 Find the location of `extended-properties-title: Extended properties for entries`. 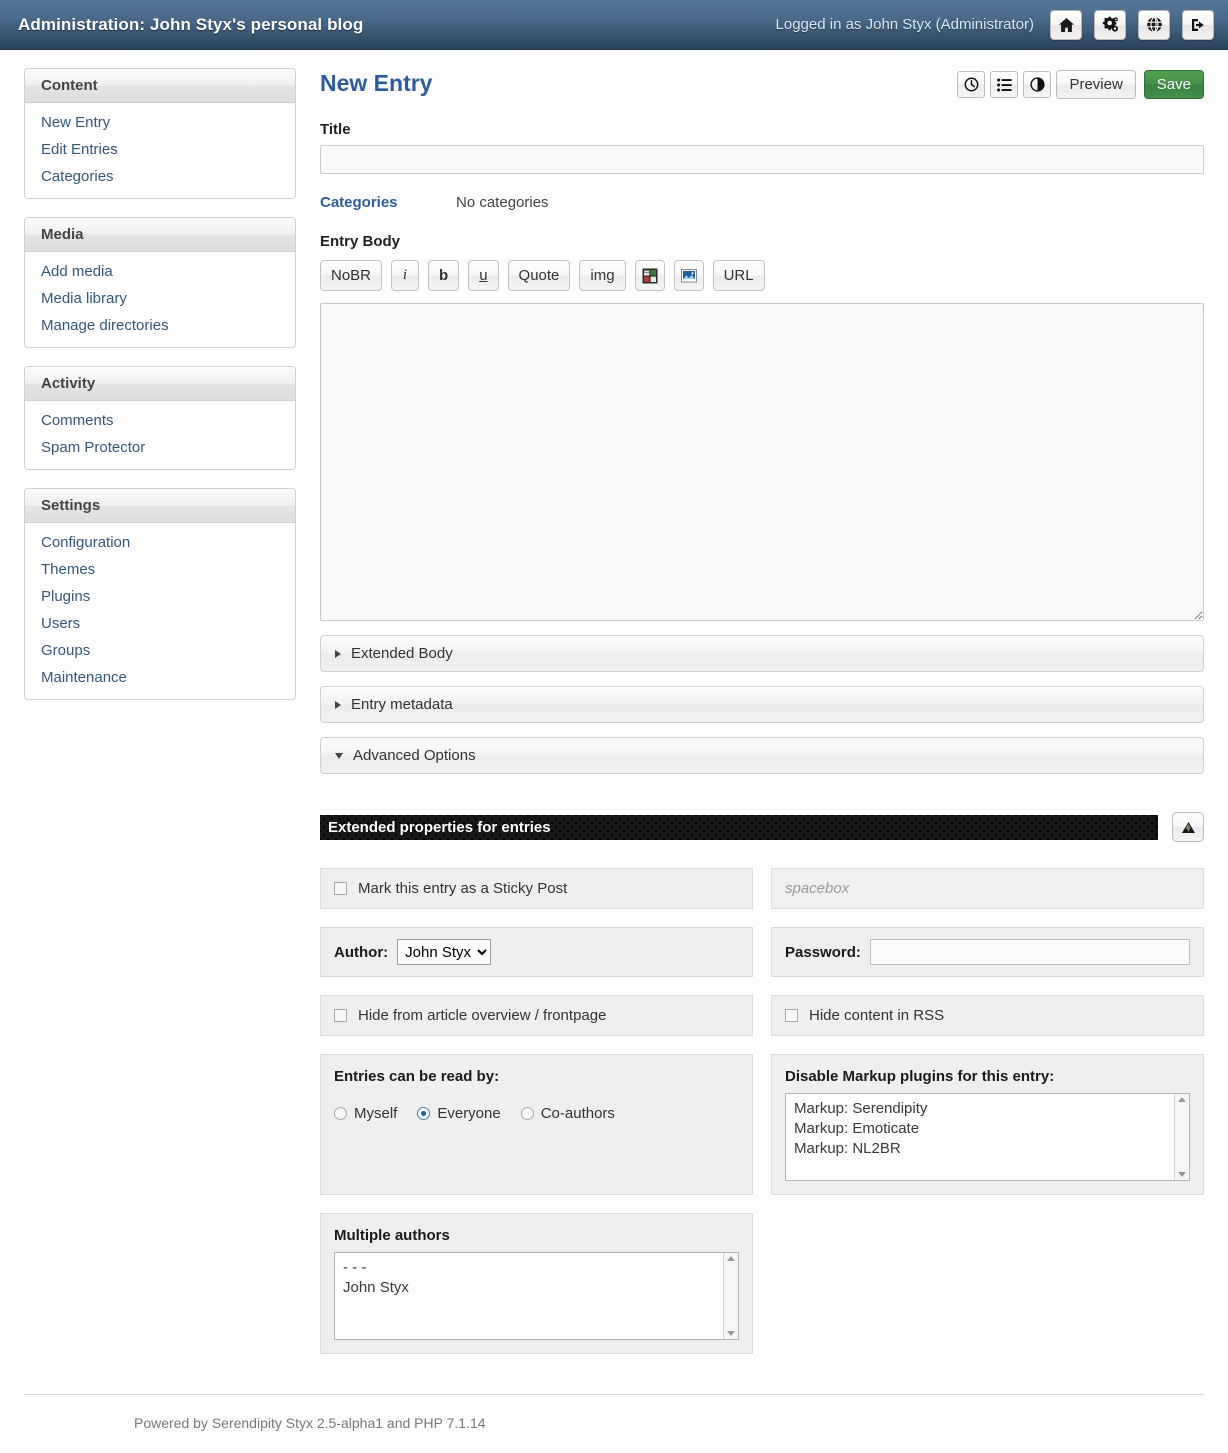

extended-properties-title: Extended properties for entries is located at coordinates (739, 827).